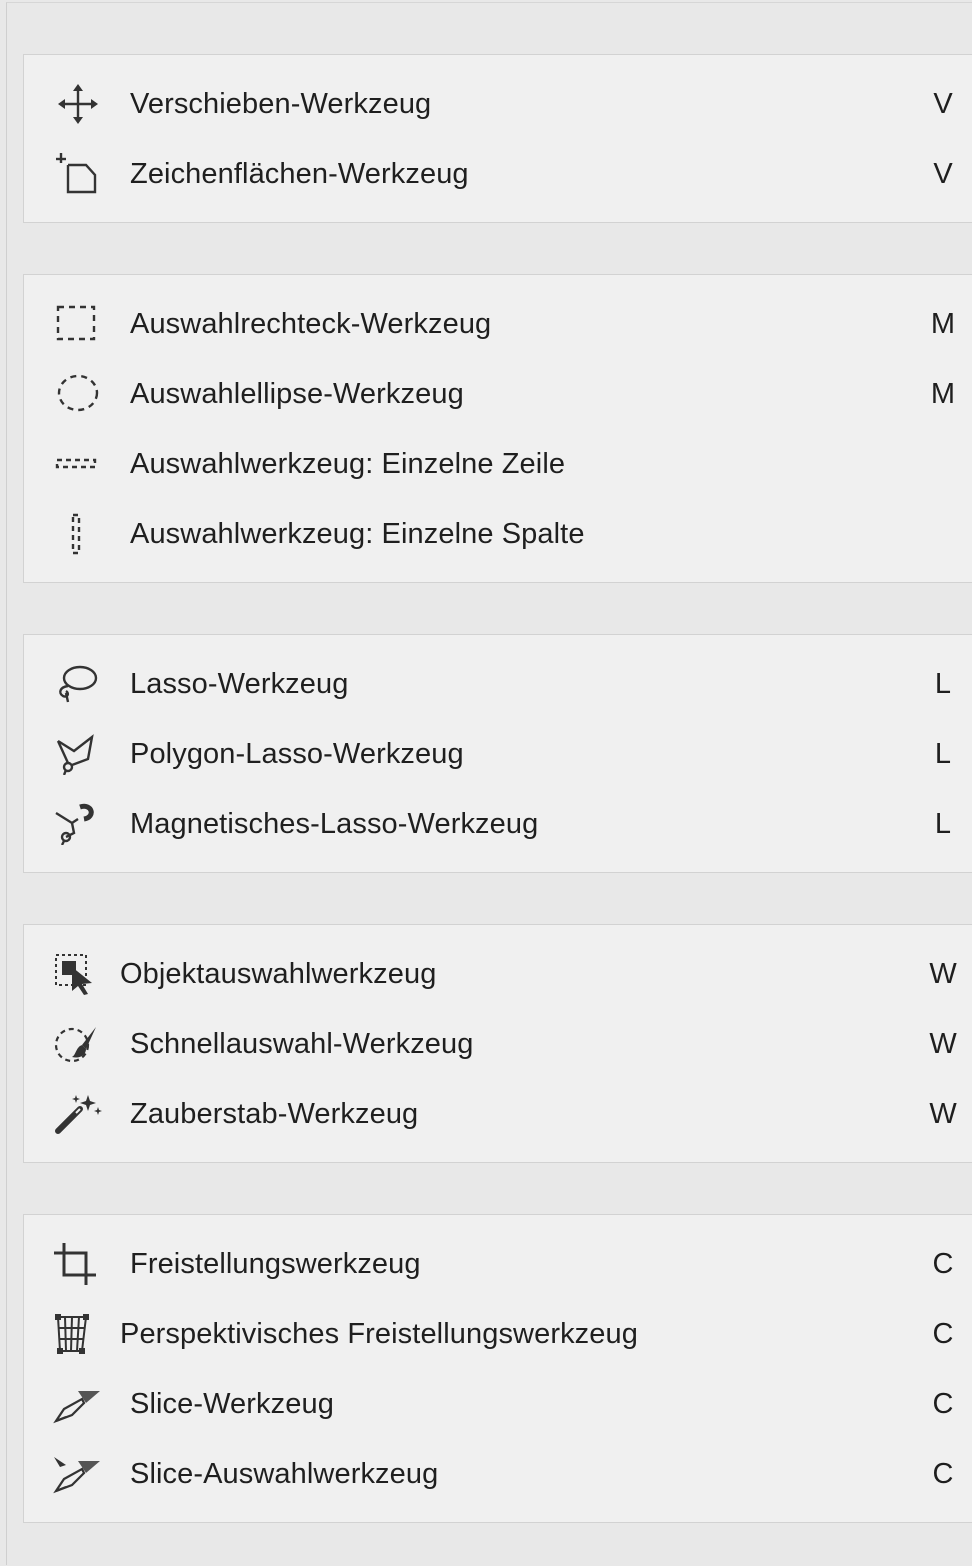 The width and height of the screenshot is (972, 1566). Describe the element at coordinates (498, 1474) in the screenshot. I see `menu-item-slice-select-tool: Slice-Auswahlwerkzeug C` at that location.